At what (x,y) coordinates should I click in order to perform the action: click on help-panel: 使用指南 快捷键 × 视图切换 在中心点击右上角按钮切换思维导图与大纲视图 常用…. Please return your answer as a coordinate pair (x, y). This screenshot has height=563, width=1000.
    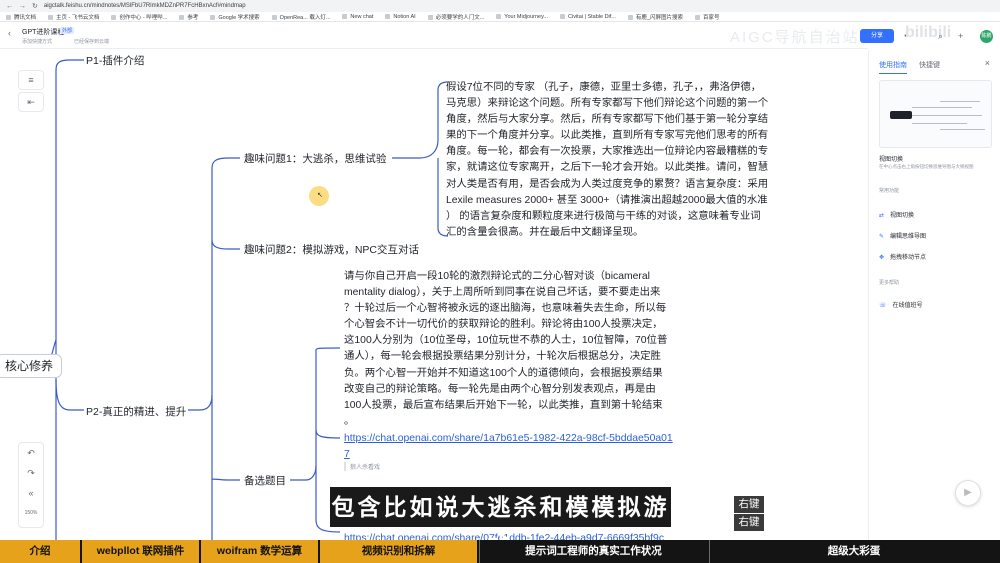
    Looking at the image, I should click on (934, 295).